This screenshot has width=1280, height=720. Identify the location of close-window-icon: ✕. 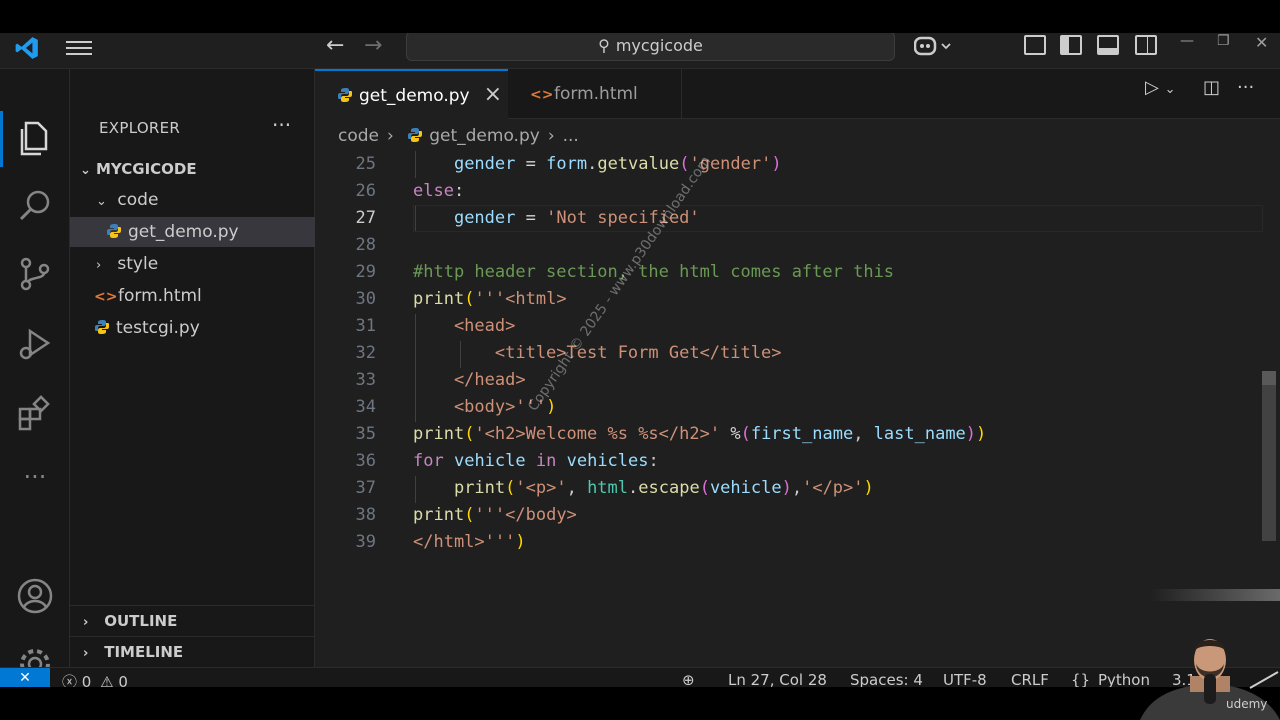
(1261, 42).